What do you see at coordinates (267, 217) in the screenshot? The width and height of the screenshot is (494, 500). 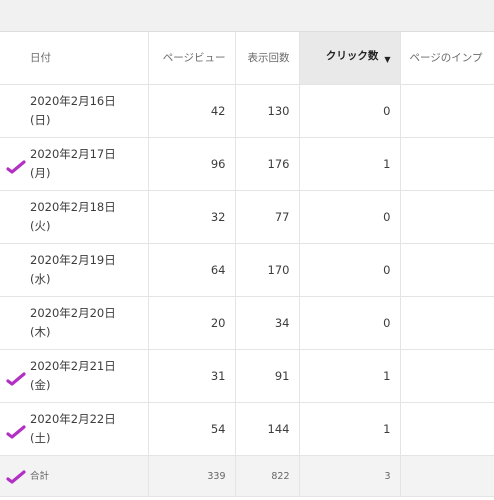 I see `impressions-cell: 77` at bounding box center [267, 217].